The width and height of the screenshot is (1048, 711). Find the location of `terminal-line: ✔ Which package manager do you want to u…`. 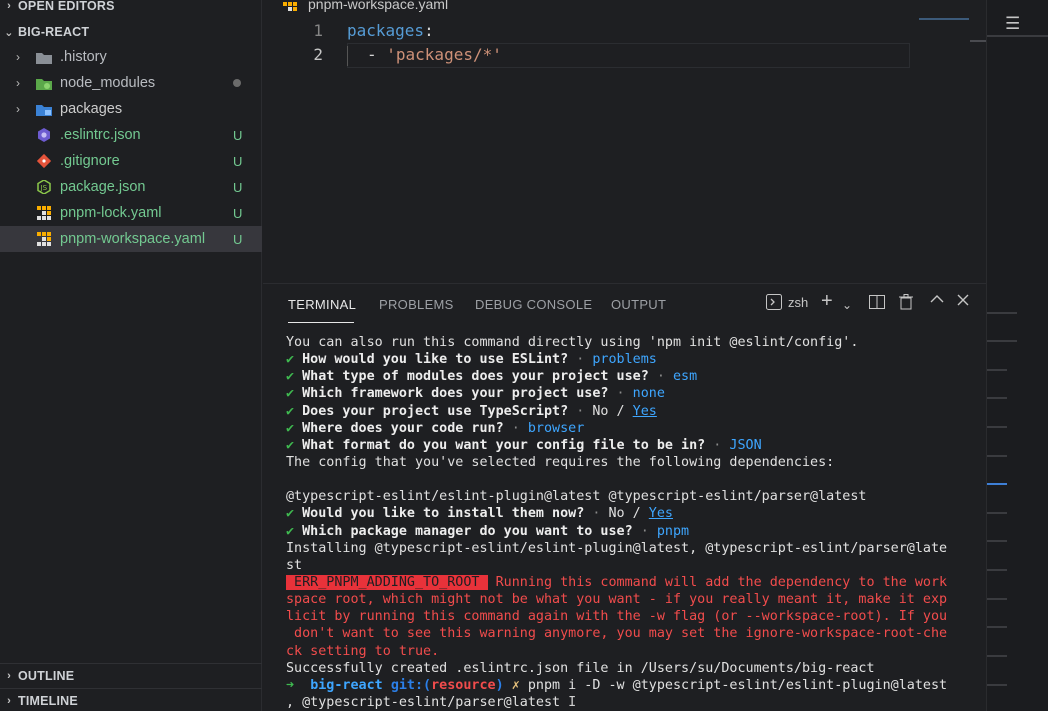

terminal-line: ✔ Which package manager do you want to u… is located at coordinates (631, 531).